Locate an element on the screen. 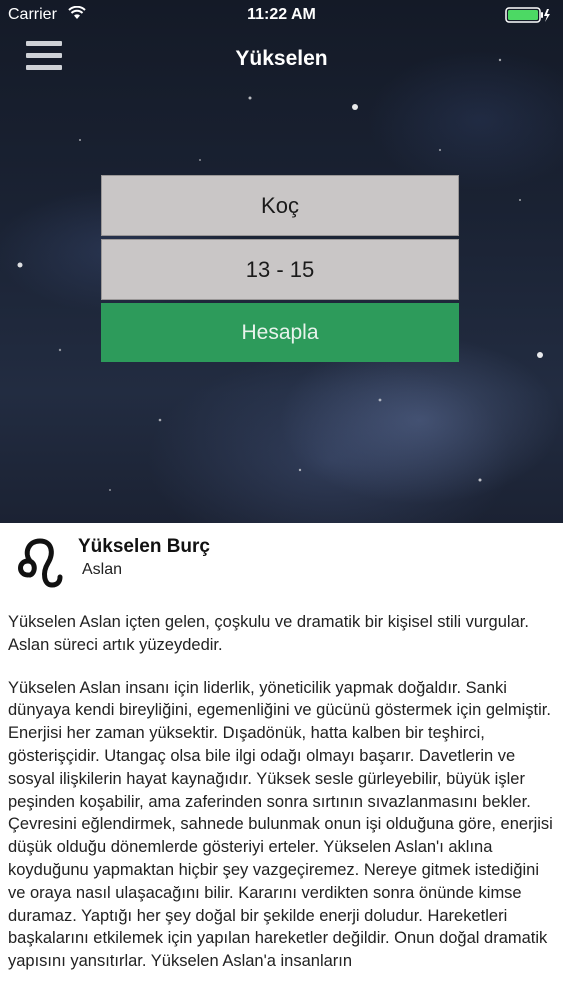  result-title: Yükselen Burç is located at coordinates (144, 546).